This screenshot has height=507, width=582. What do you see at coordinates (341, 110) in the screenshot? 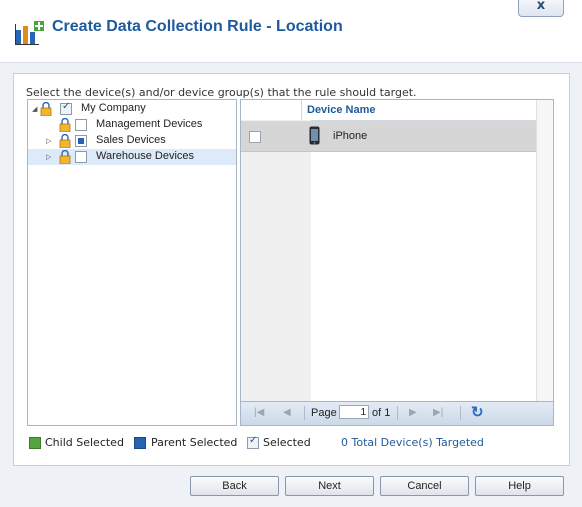
I see `column-header-device-name: Device Name` at bounding box center [341, 110].